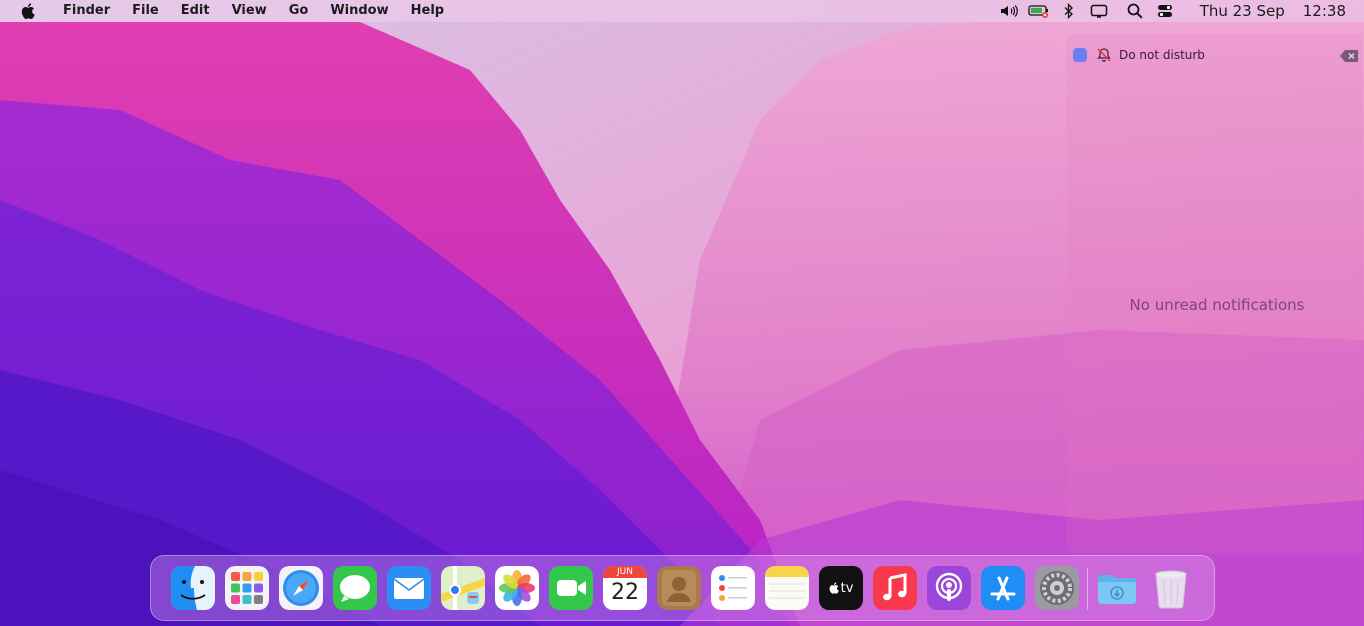  Describe the element at coordinates (1057, 588) in the screenshot. I see `system-preferences-icon` at that location.